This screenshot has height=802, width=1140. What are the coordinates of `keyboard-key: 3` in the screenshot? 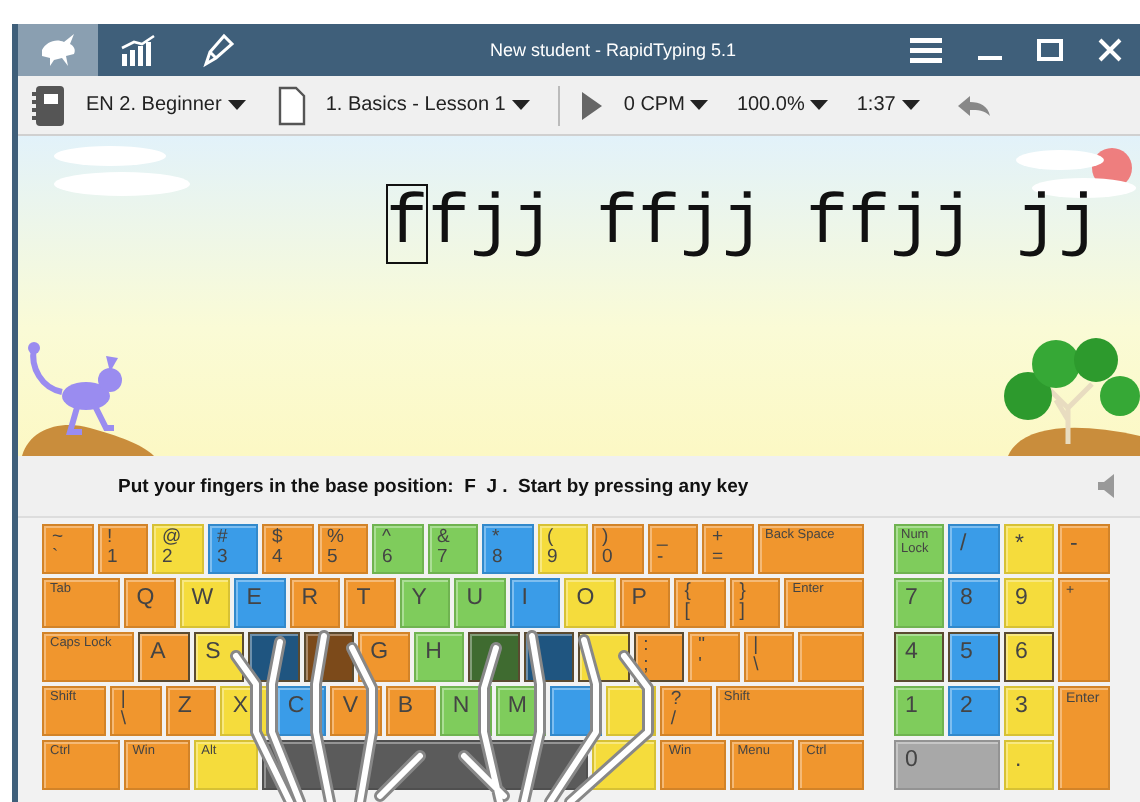 It's located at (1028, 711).